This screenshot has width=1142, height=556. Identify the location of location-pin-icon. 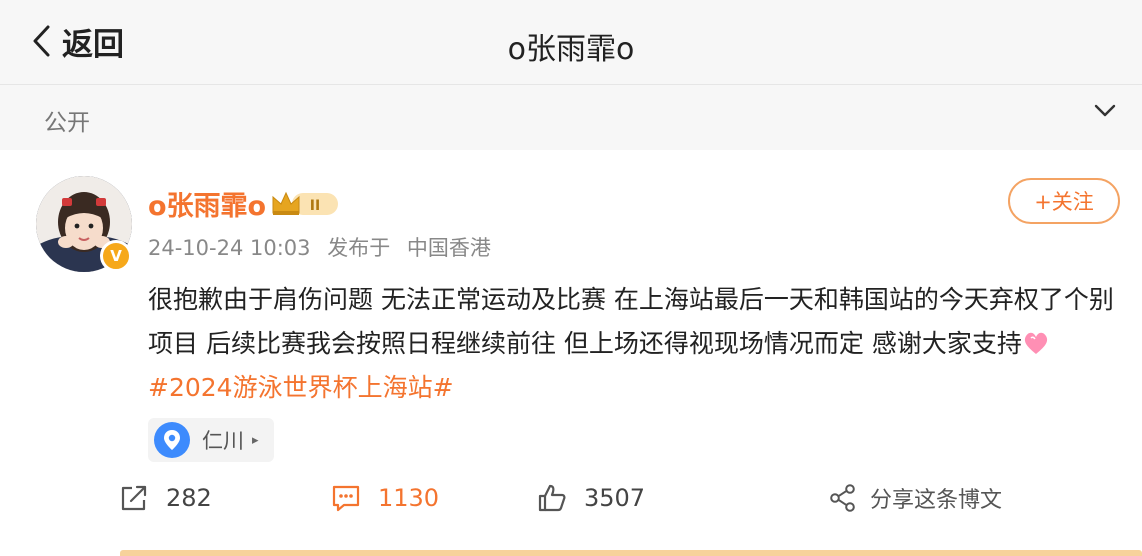
(172, 440).